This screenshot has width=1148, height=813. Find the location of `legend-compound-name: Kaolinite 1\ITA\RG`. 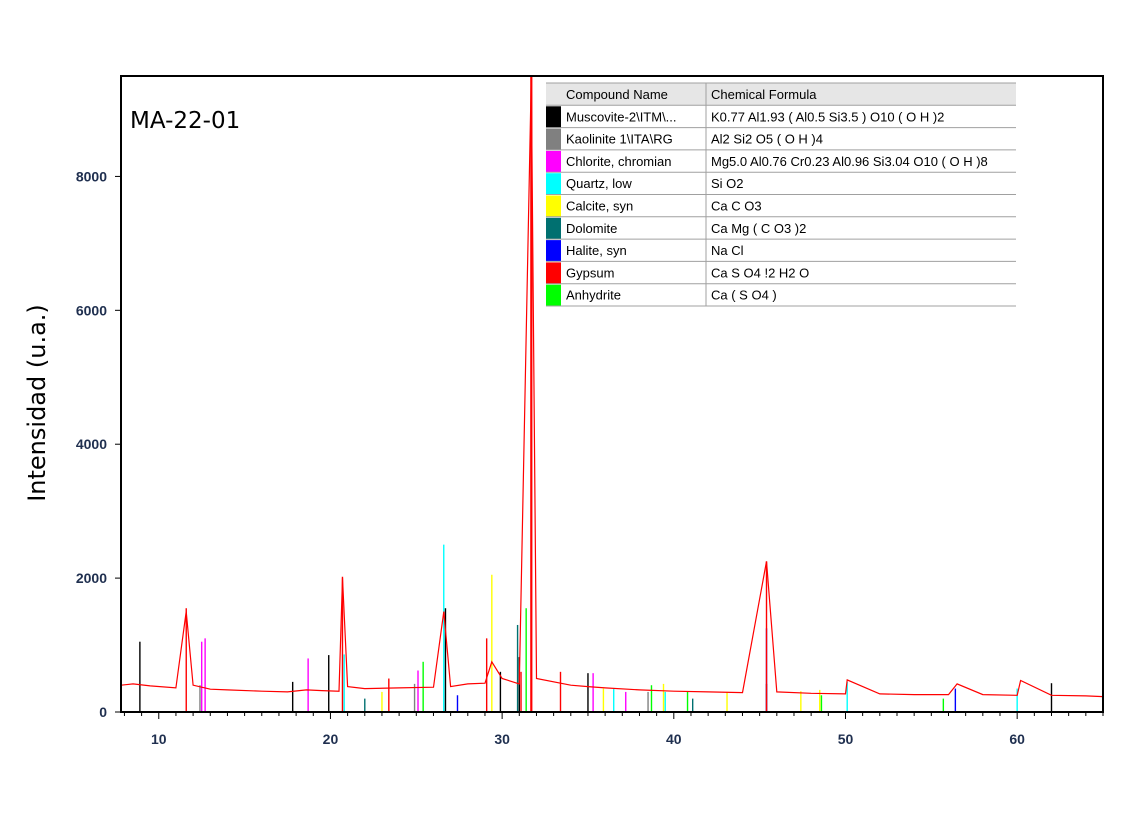

legend-compound-name: Kaolinite 1\ITA\RG is located at coordinates (619, 139).